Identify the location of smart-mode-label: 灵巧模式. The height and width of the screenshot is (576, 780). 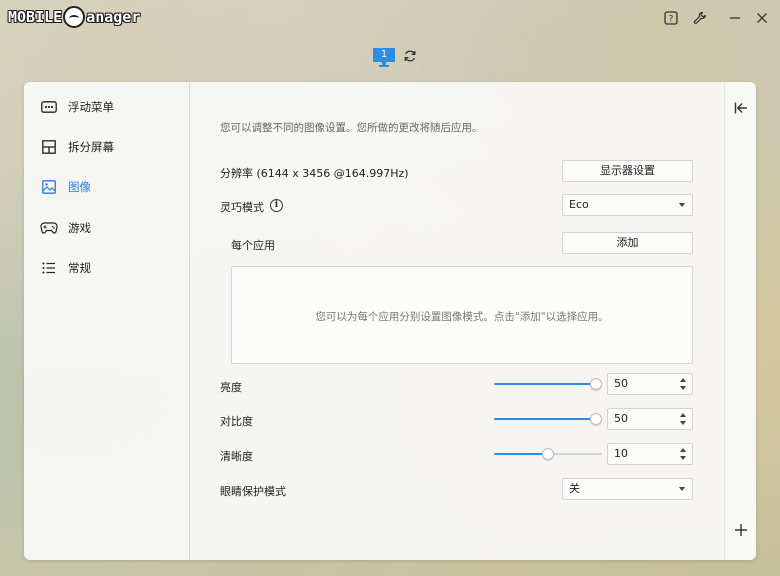
(242, 207).